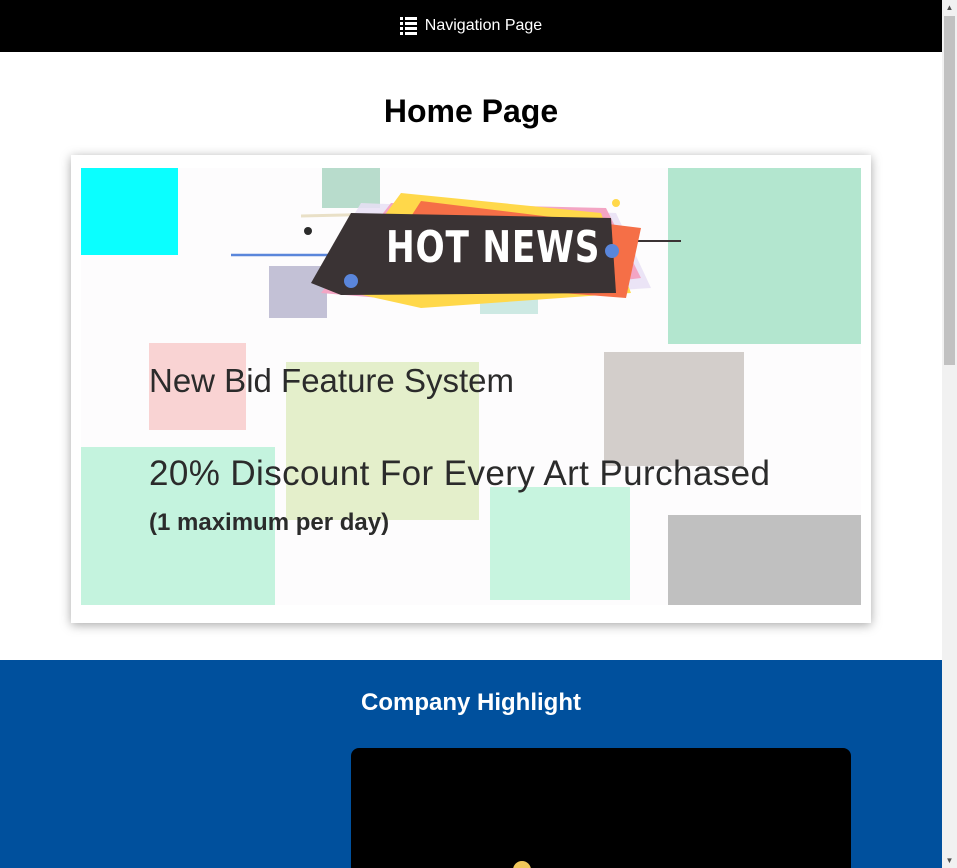  What do you see at coordinates (949, 190) in the screenshot?
I see `scrollbar-thumb` at bounding box center [949, 190].